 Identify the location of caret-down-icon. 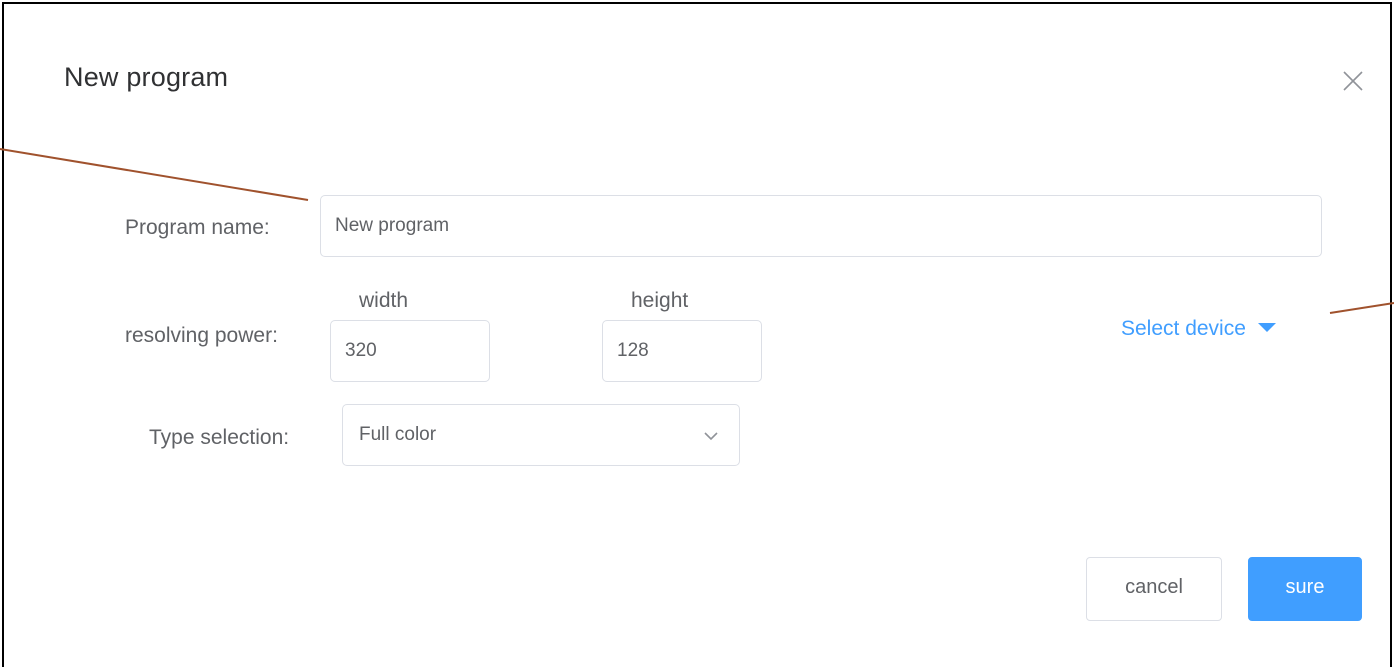
(1266, 327).